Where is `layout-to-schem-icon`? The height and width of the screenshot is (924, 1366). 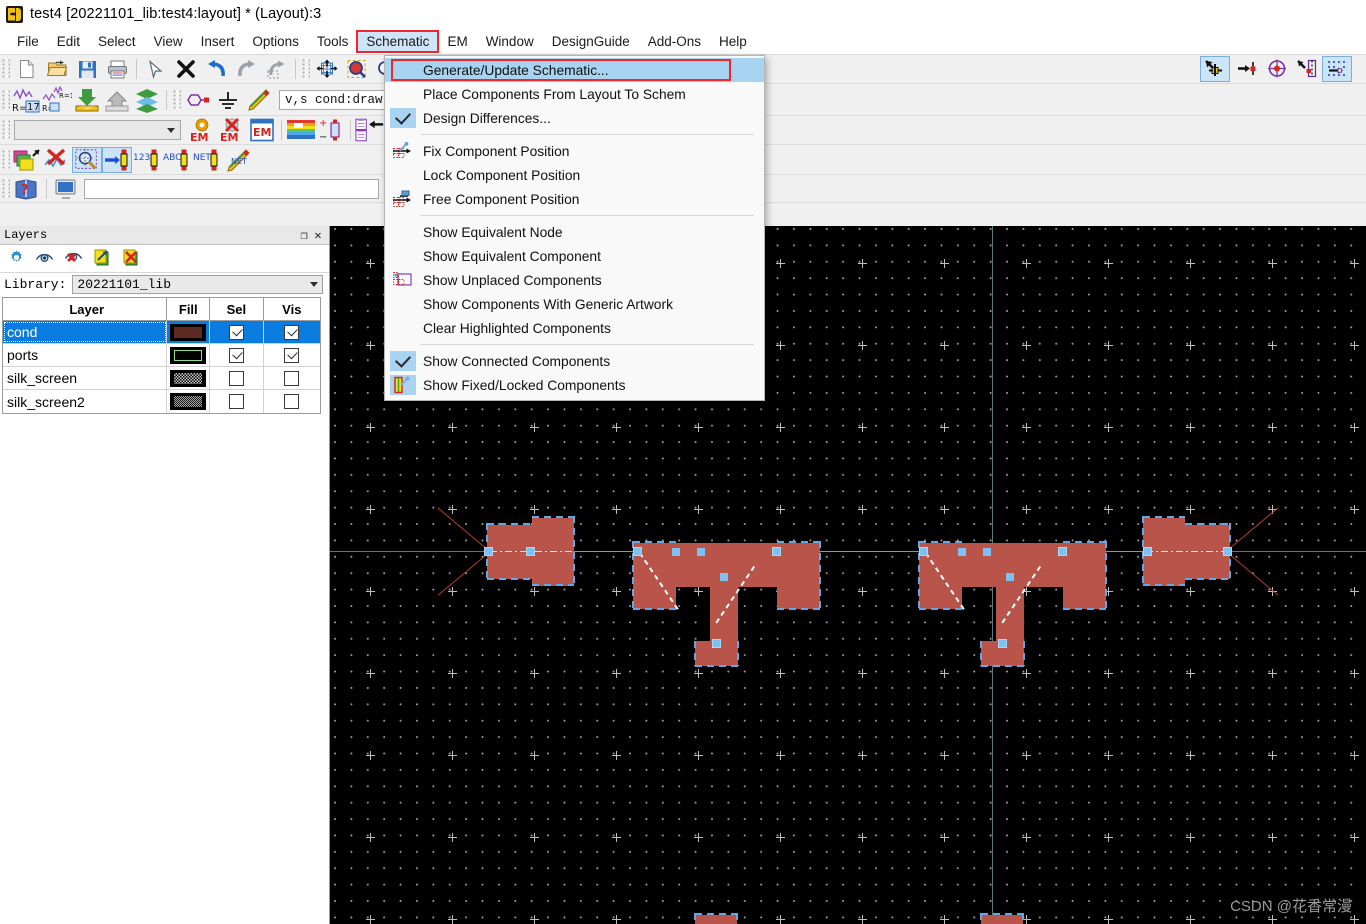 layout-to-schem-icon is located at coordinates (370, 130).